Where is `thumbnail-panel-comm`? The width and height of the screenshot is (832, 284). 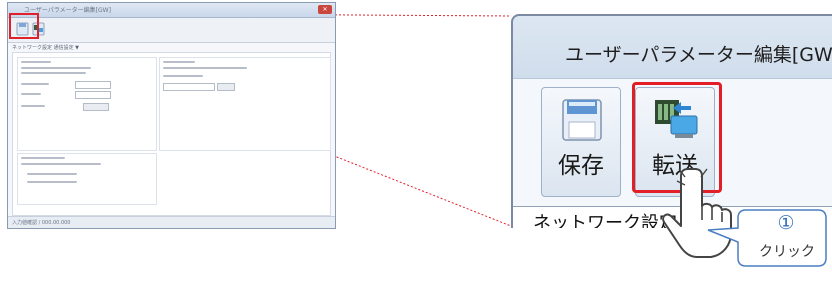 thumbnail-panel-comm is located at coordinates (245, 104).